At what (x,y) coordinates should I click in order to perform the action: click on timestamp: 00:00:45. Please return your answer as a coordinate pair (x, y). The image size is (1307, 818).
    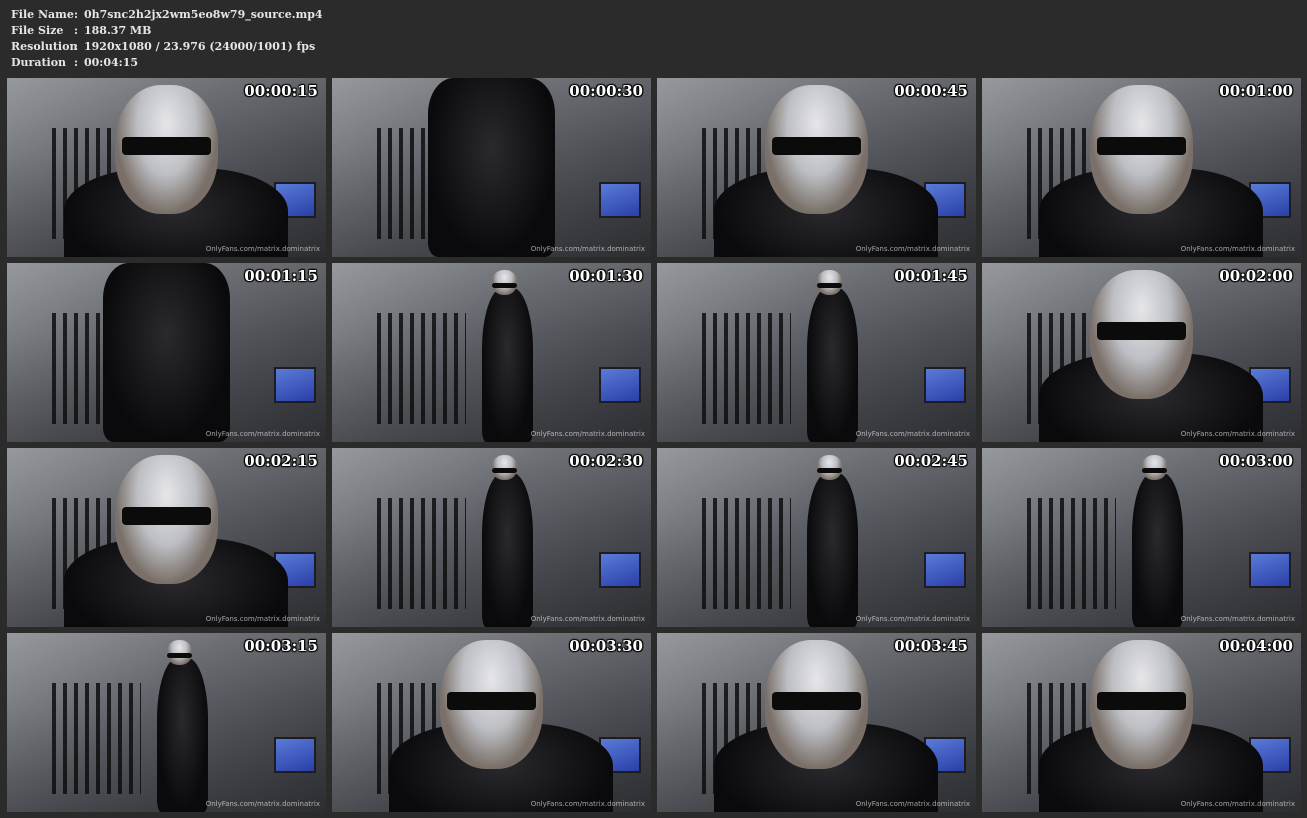
    Looking at the image, I should click on (931, 91).